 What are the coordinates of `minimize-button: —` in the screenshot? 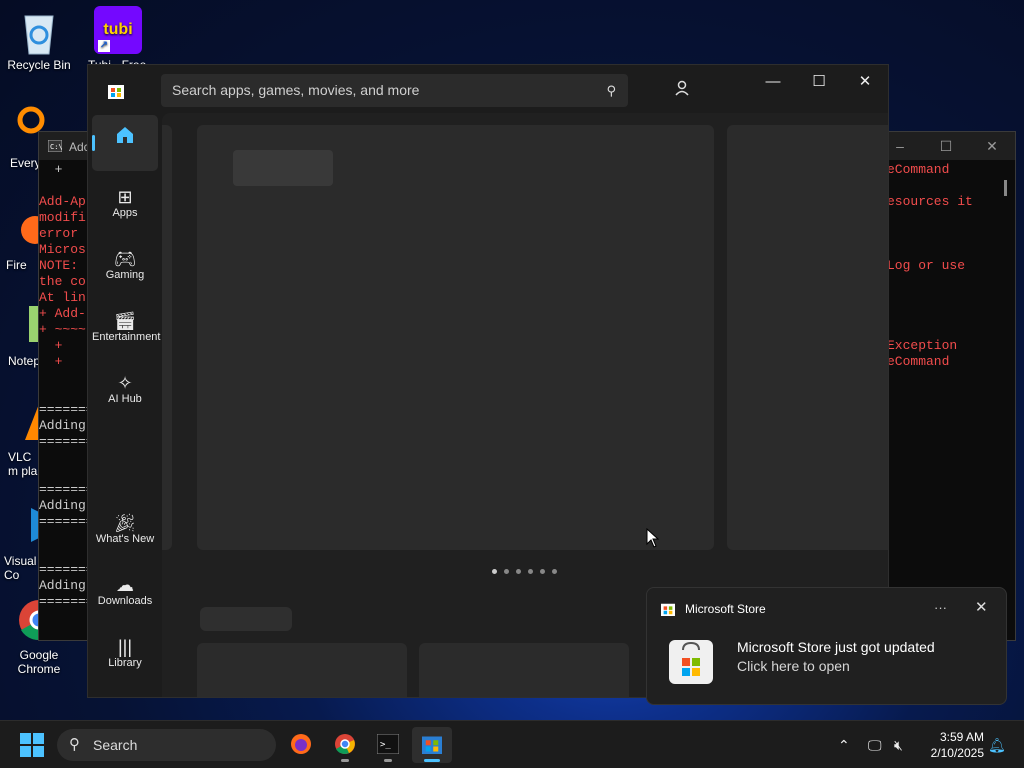 It's located at (773, 82).